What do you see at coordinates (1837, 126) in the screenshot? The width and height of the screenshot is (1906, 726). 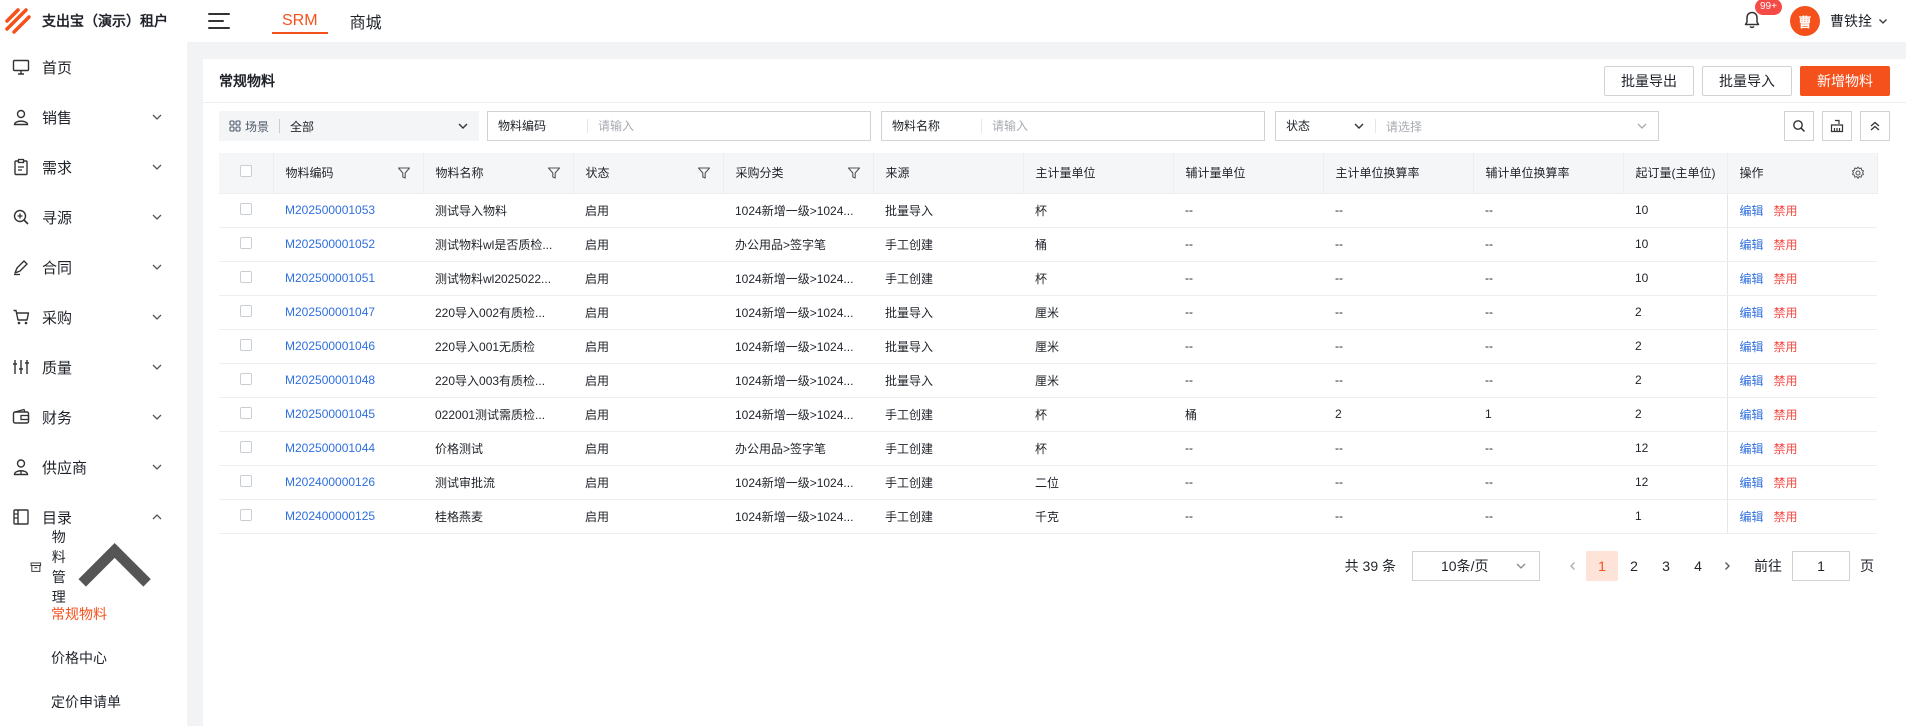 I see `clear-button` at bounding box center [1837, 126].